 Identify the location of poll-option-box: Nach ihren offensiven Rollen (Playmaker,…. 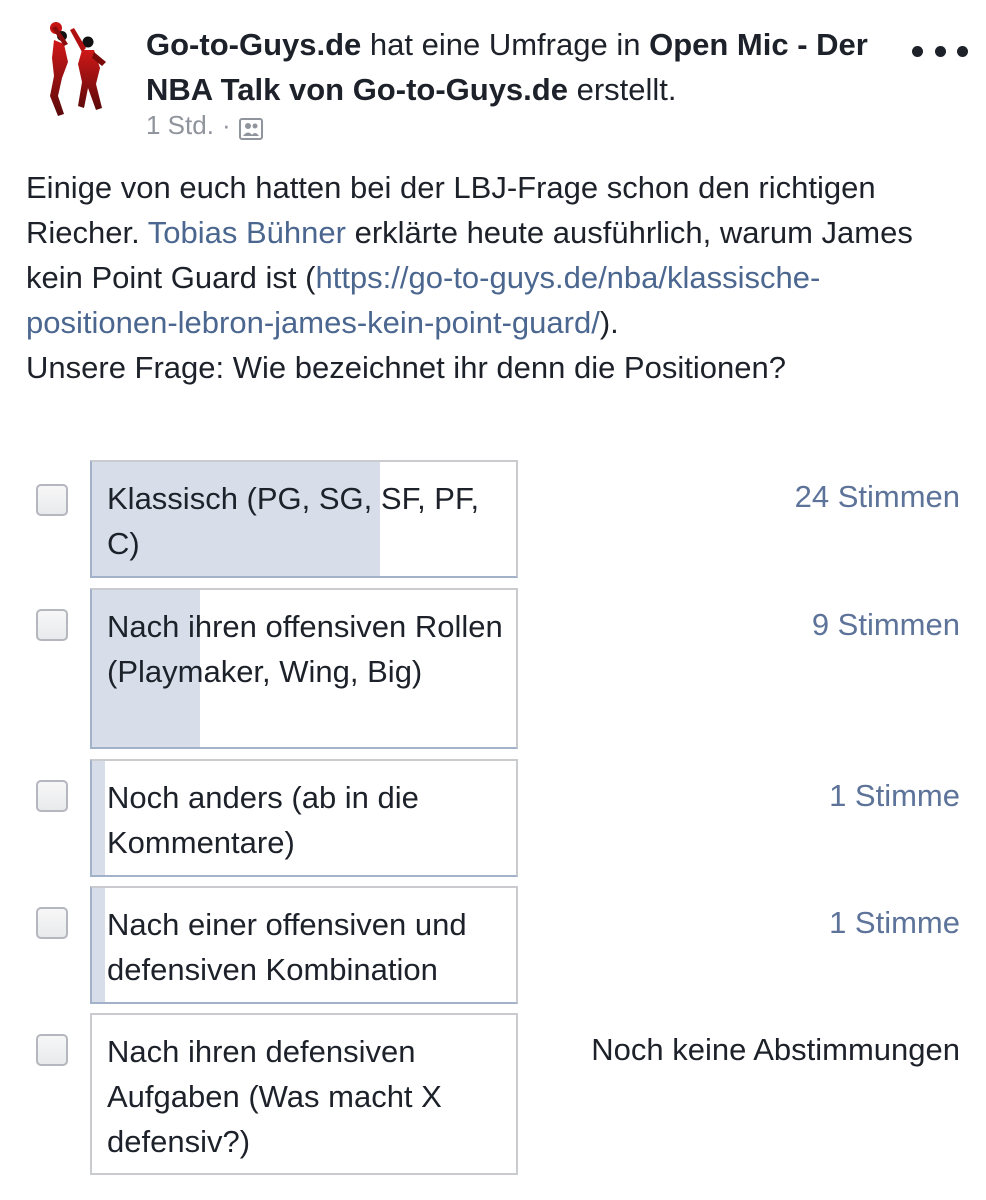
(304, 668).